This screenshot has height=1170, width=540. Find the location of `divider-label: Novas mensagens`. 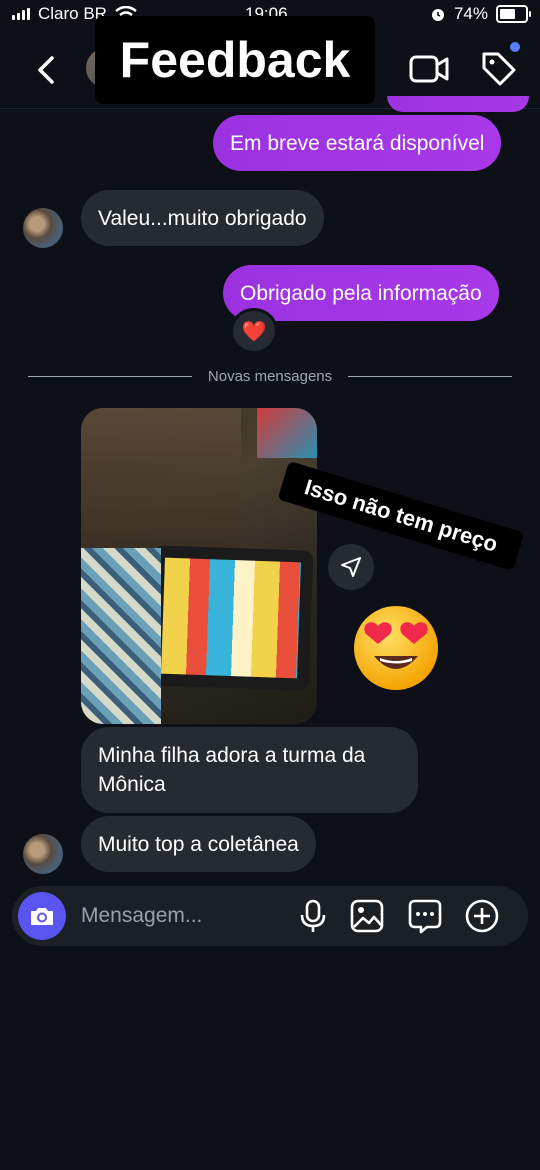

divider-label: Novas mensagens is located at coordinates (270, 376).